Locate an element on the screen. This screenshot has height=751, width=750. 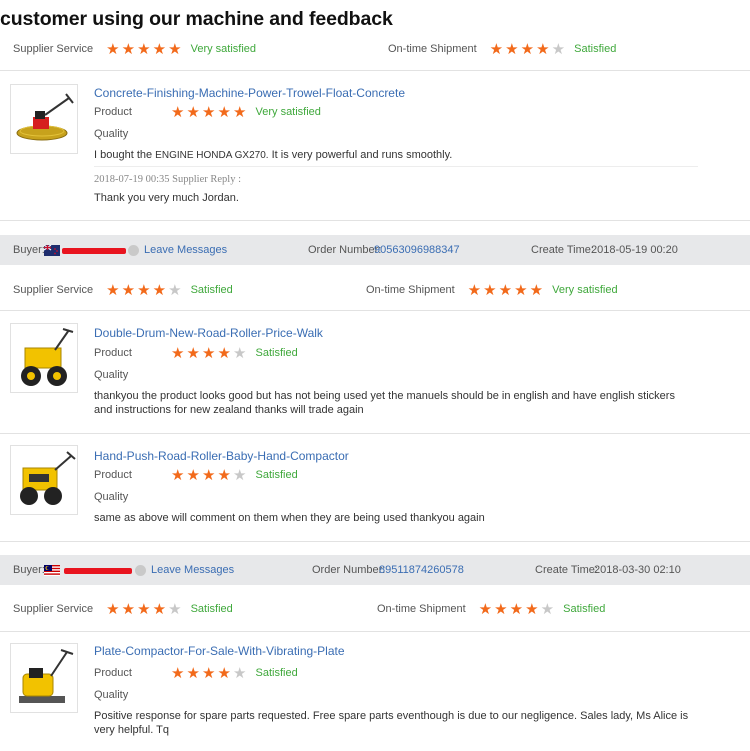
product-image-power-trowel is located at coordinates (44, 119).